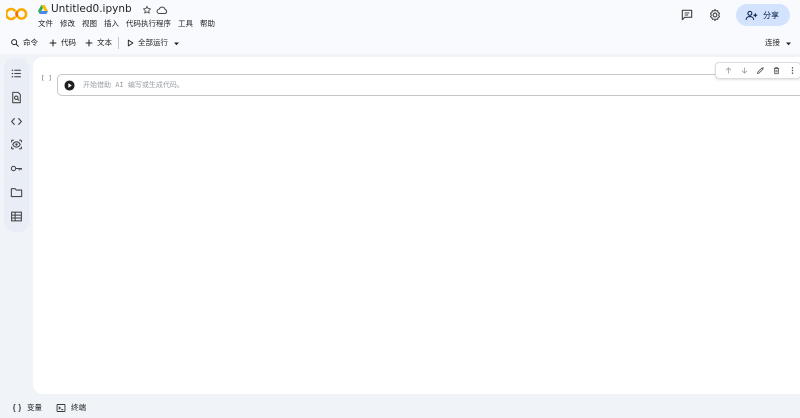  Describe the element at coordinates (16, 216) in the screenshot. I see `data-table-icon` at that location.